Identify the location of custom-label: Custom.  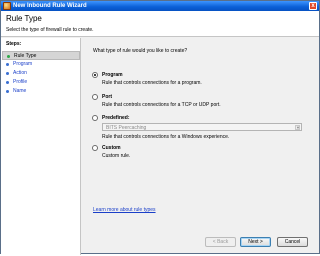
(111, 148).